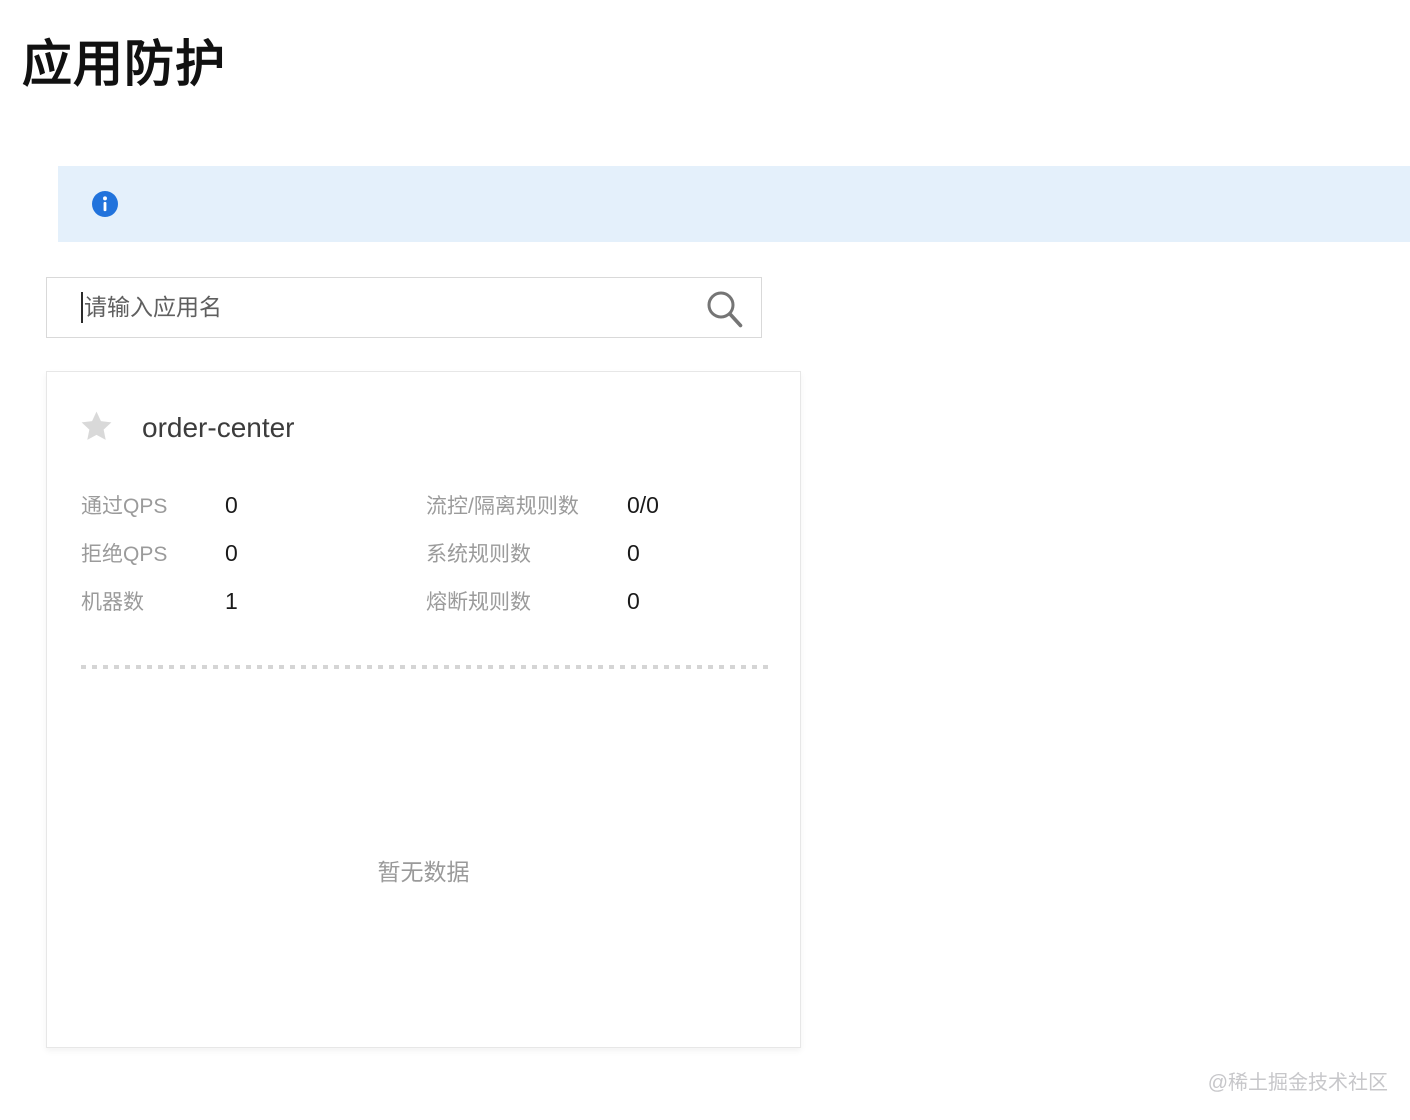  What do you see at coordinates (82, 307) in the screenshot?
I see `text-caret` at bounding box center [82, 307].